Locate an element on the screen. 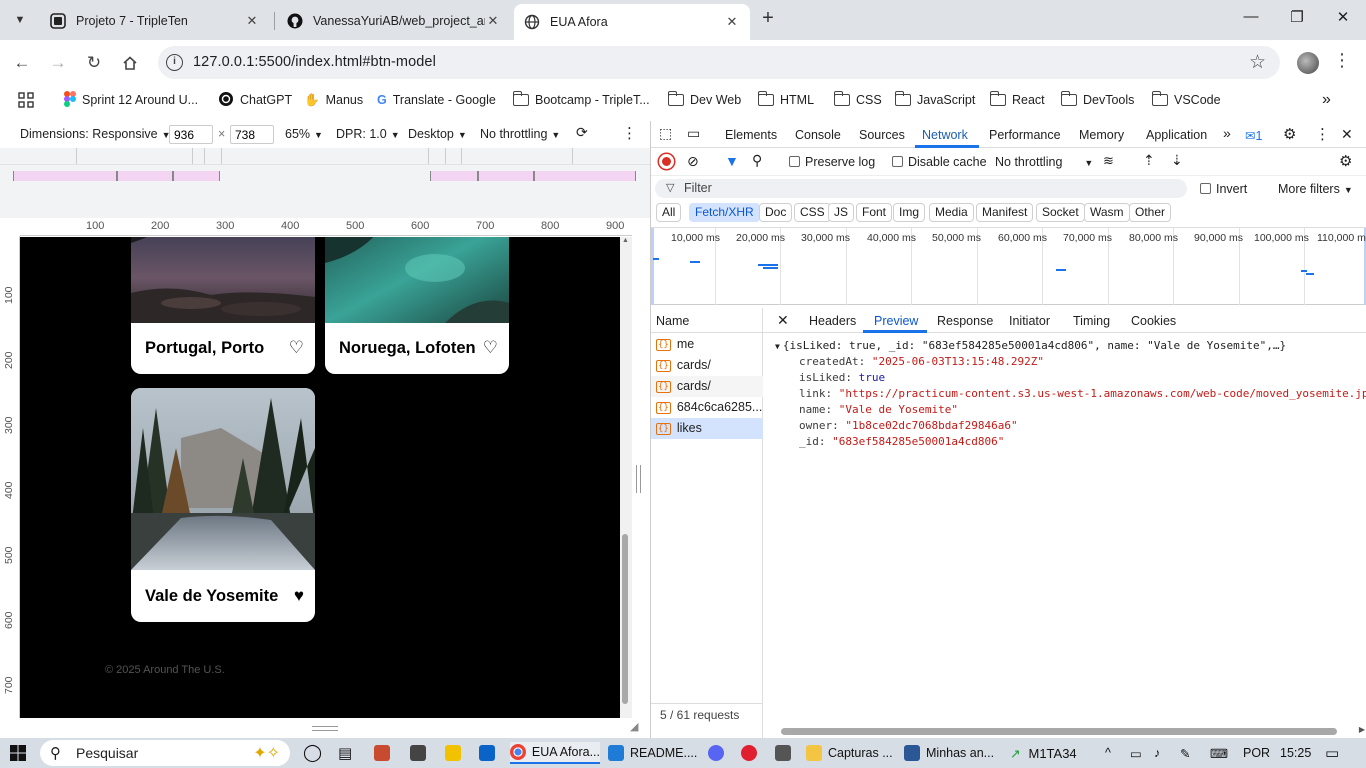  viewport-resize-handle-bottom is located at coordinates (325, 728).